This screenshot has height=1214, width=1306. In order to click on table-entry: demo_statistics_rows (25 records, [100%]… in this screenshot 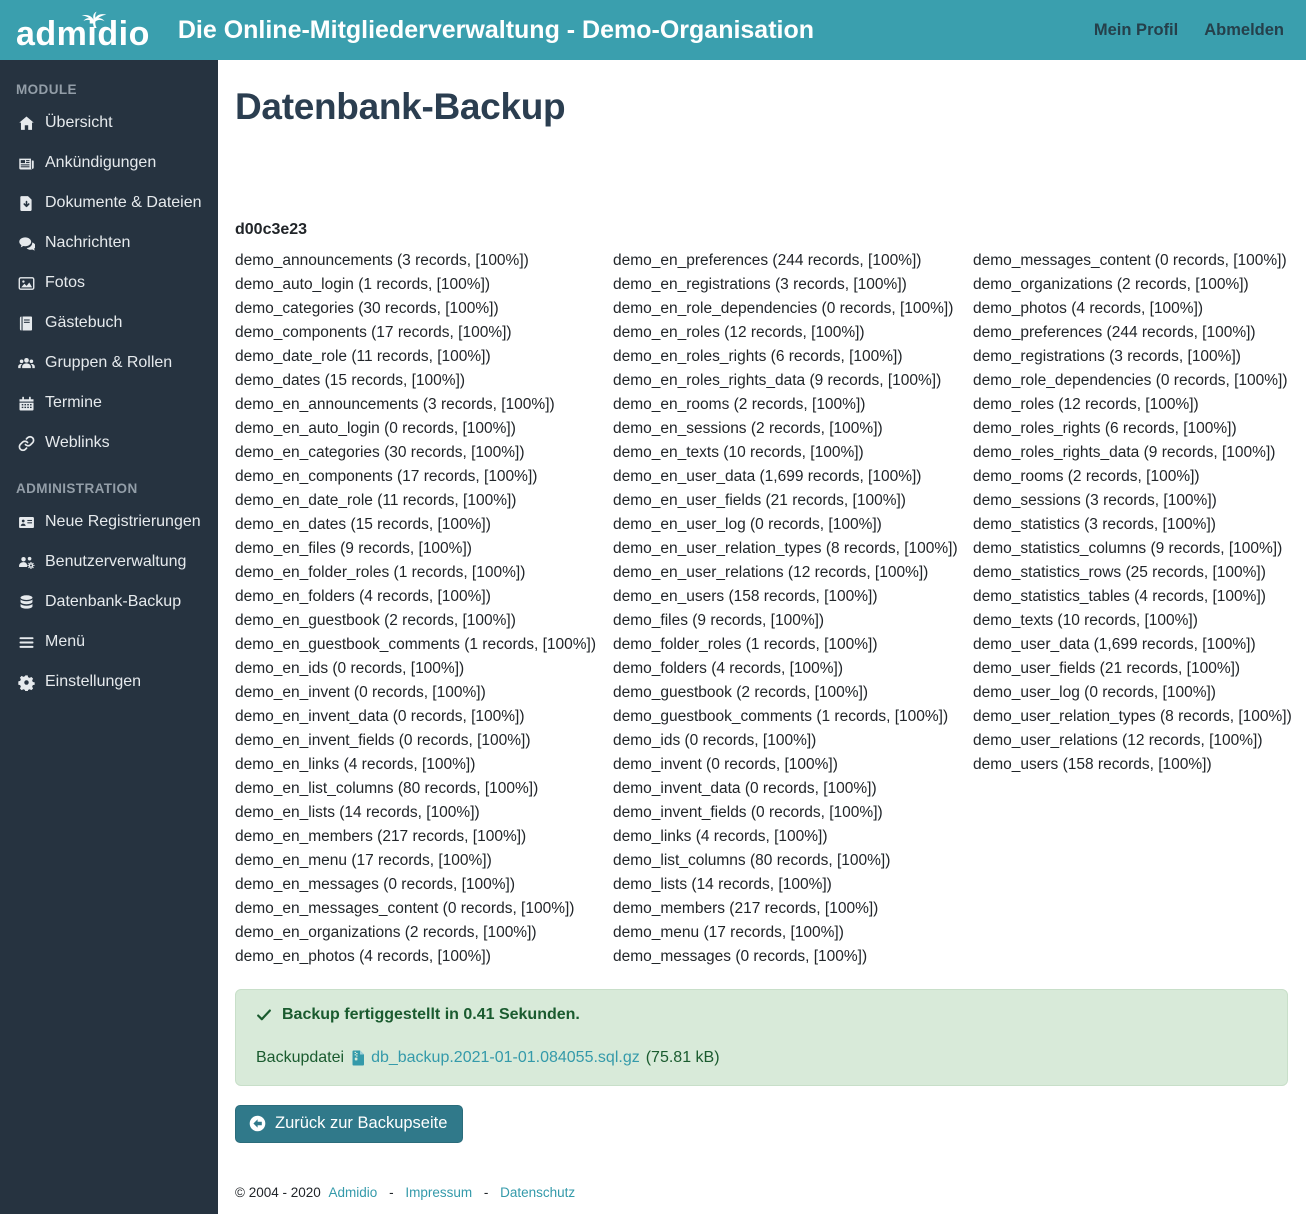, I will do `click(1119, 572)`.